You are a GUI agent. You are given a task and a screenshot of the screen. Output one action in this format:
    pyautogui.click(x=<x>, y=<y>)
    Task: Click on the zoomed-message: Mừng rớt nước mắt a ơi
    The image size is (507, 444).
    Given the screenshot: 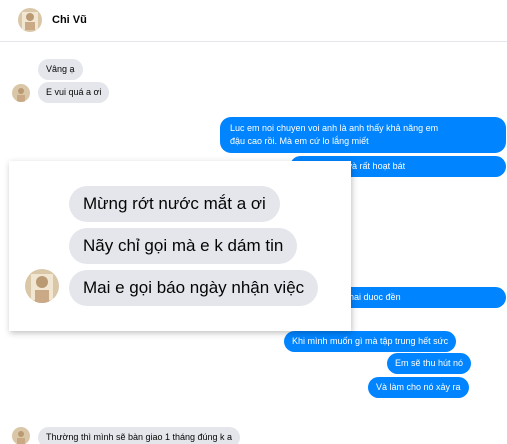 What is the action you would take?
    pyautogui.click(x=174, y=204)
    